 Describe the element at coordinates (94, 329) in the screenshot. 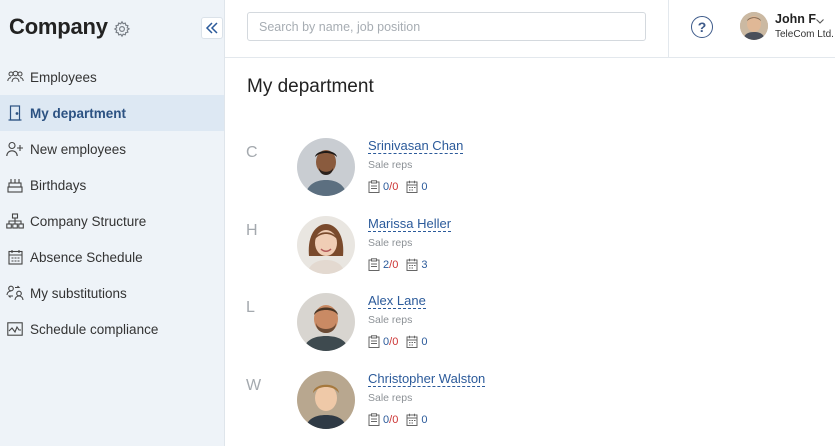

I see `sidebar-item-label: Schedule compliance` at that location.